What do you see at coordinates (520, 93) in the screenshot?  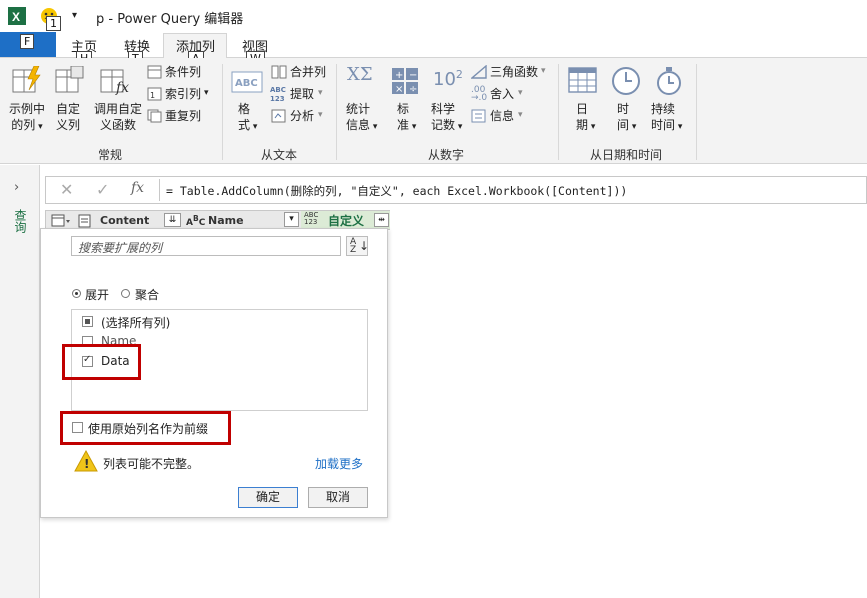 I see `rounding-dropdown-icon: ▾` at bounding box center [520, 93].